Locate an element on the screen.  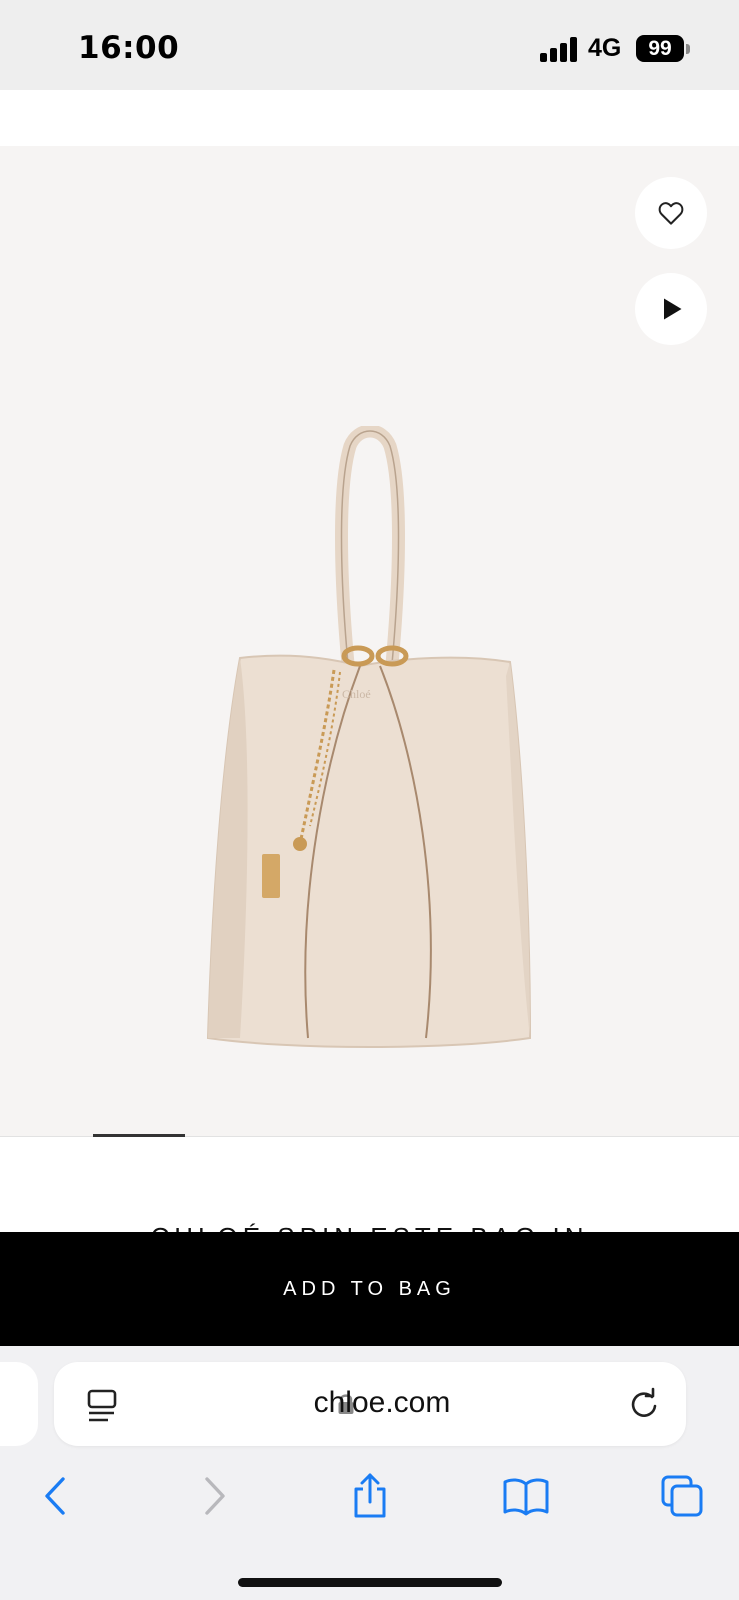
forward-icon is located at coordinates (215, 1496).